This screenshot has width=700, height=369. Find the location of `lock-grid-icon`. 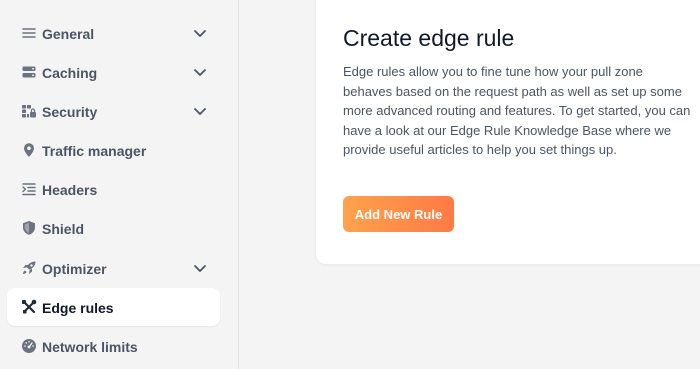

lock-grid-icon is located at coordinates (29, 111).